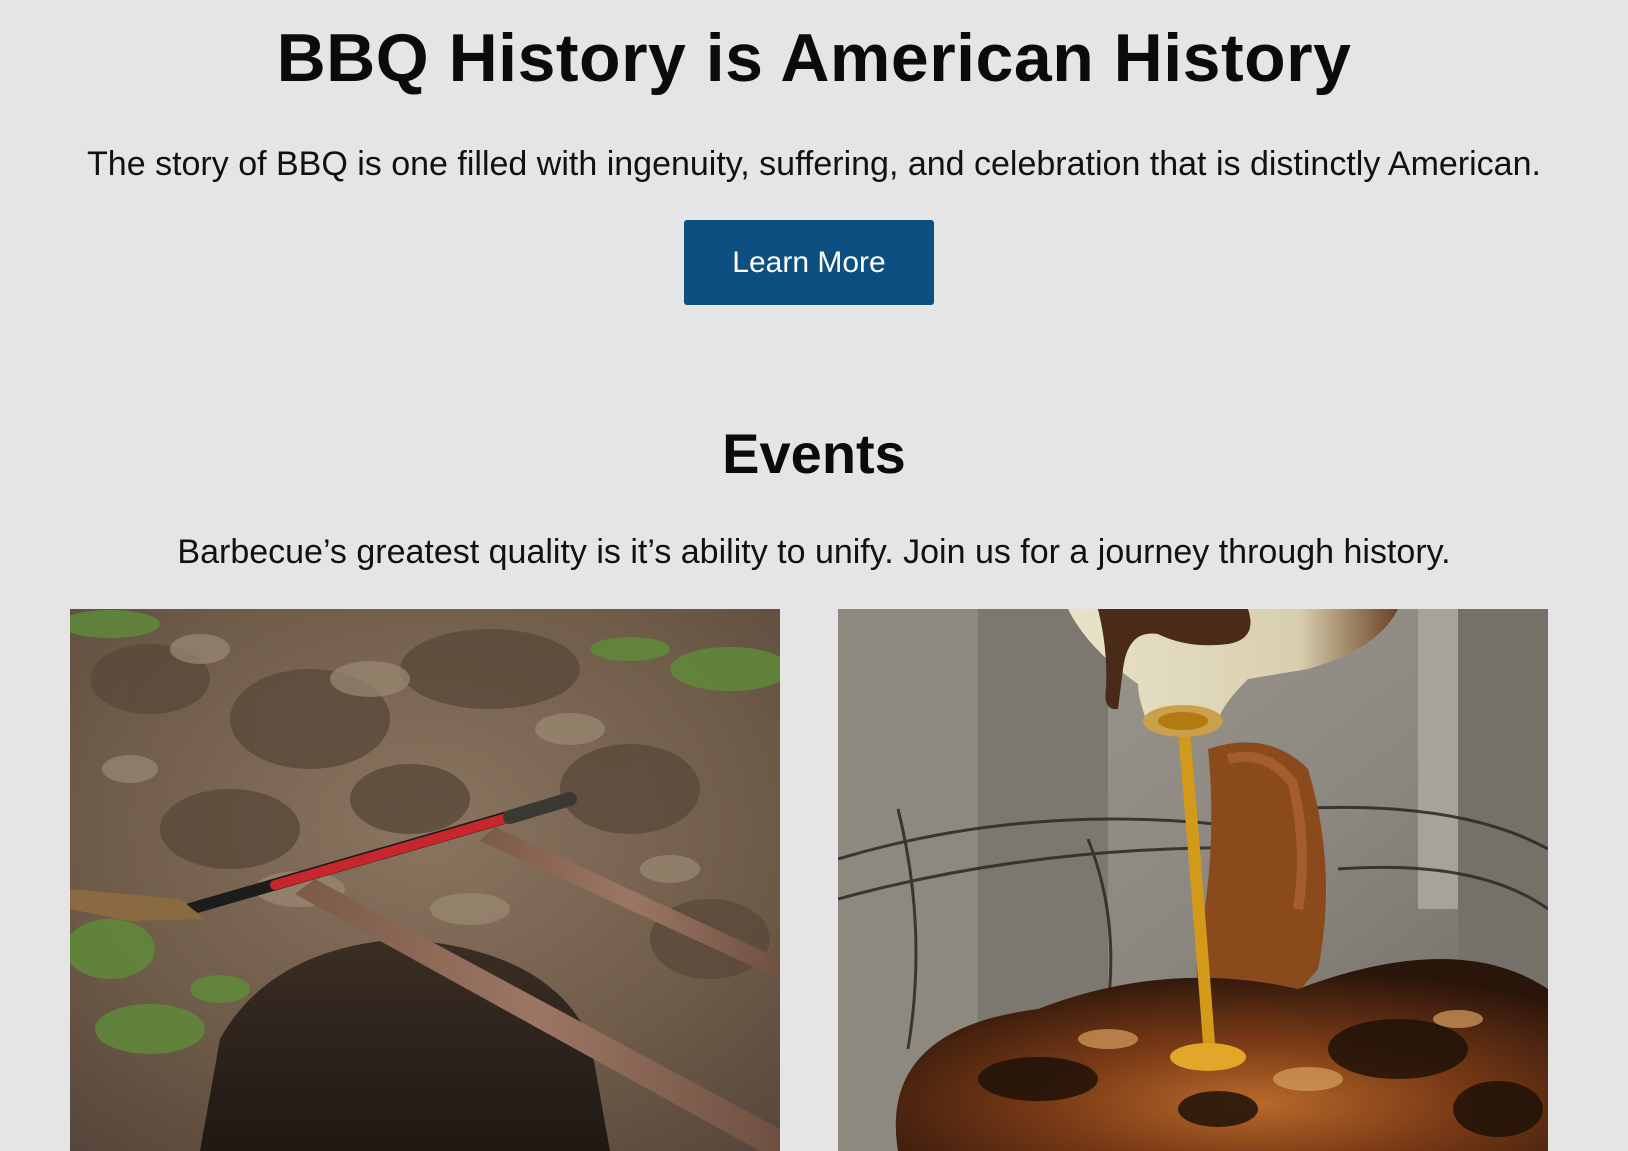 The image size is (1628, 1151). Describe the element at coordinates (814, 453) in the screenshot. I see `events-heading: Events` at that location.